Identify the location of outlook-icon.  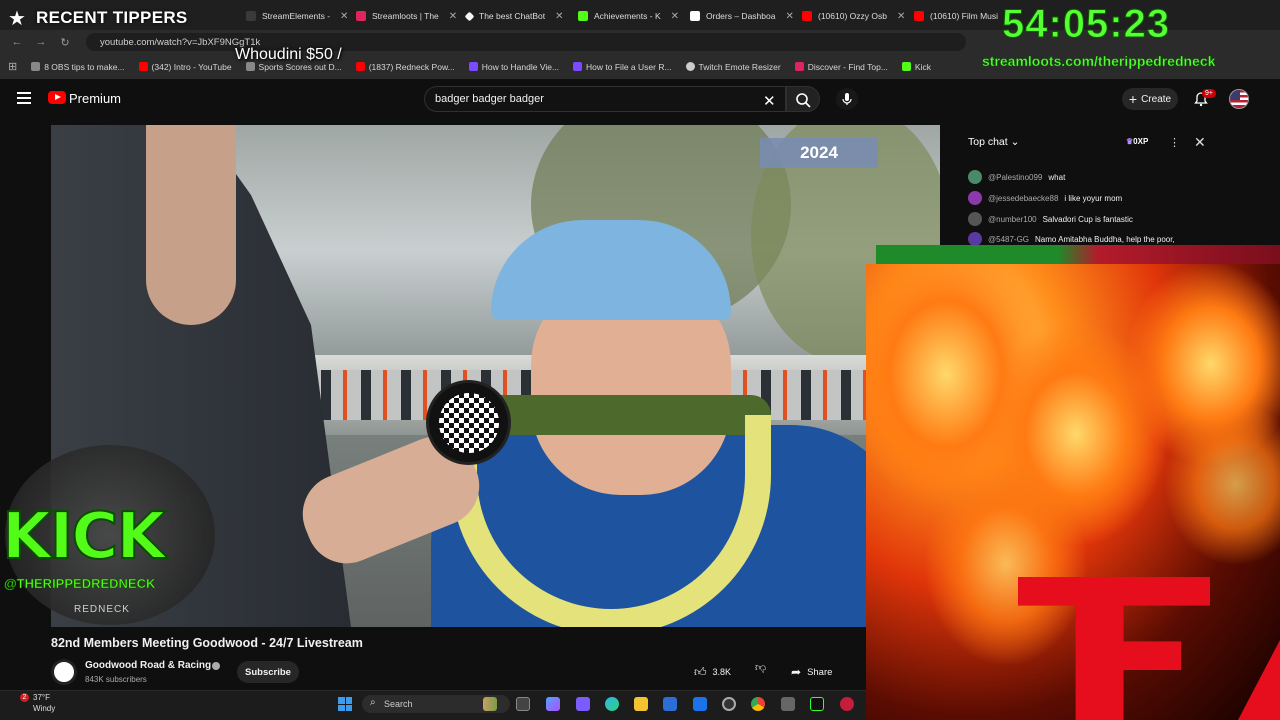
(700, 704).